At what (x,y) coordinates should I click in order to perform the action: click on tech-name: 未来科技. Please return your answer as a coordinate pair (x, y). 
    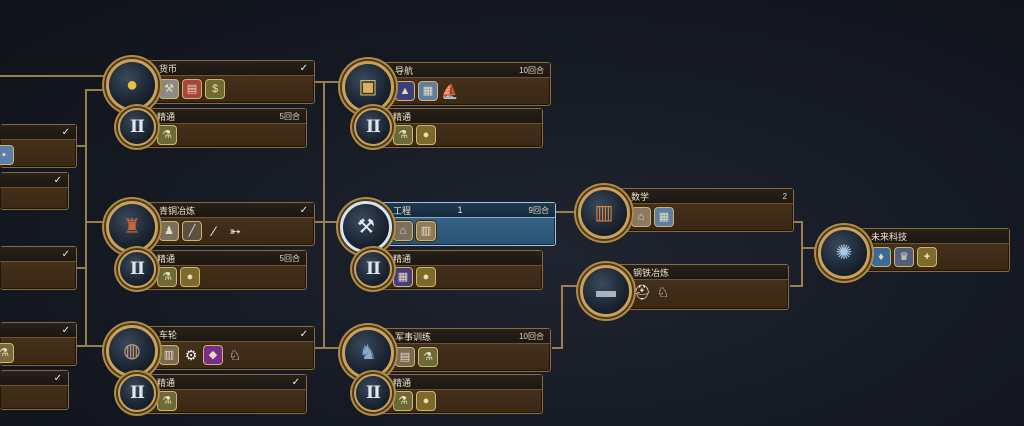
    Looking at the image, I should click on (889, 236).